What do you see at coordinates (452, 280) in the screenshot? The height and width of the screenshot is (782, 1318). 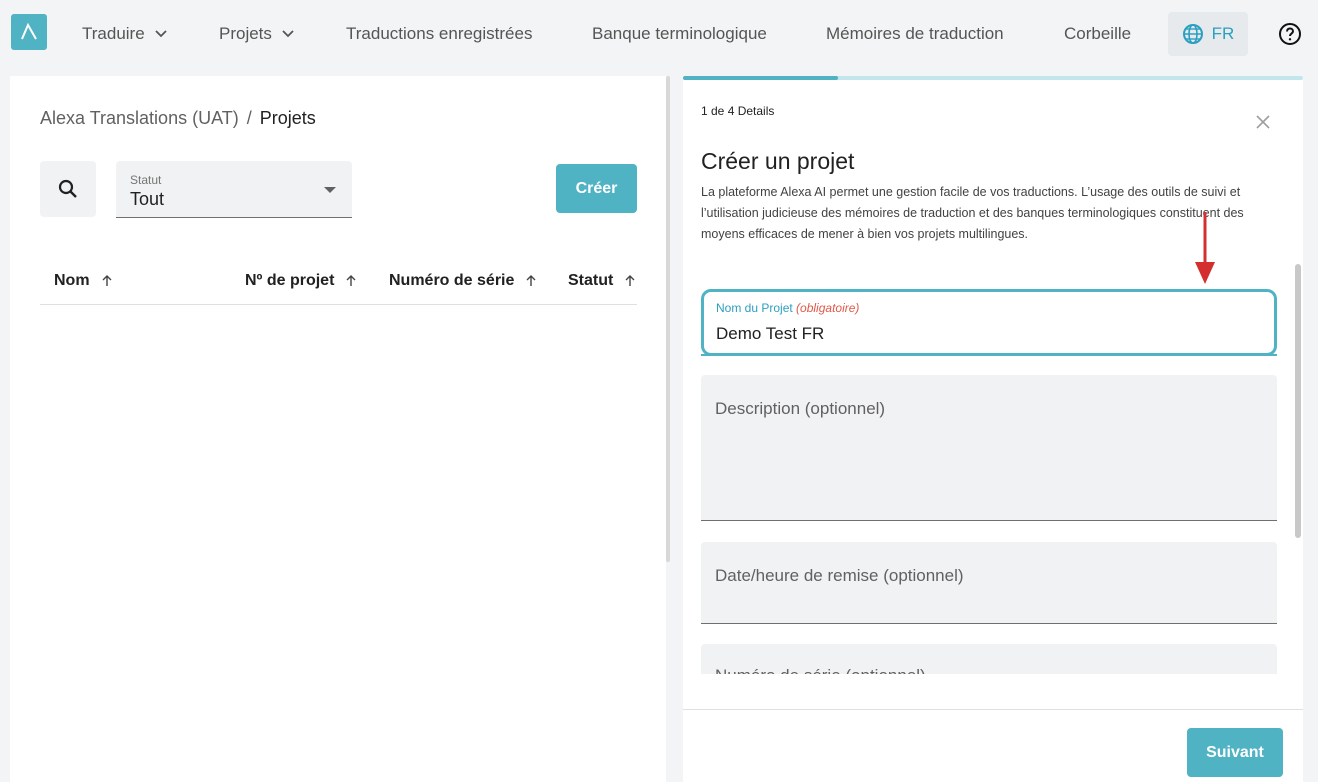 I see `column-header-label: Numéro de série` at bounding box center [452, 280].